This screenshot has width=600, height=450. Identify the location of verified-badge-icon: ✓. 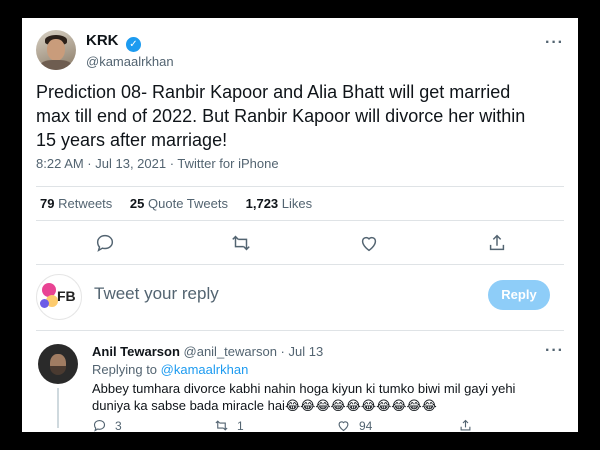
(133, 44).